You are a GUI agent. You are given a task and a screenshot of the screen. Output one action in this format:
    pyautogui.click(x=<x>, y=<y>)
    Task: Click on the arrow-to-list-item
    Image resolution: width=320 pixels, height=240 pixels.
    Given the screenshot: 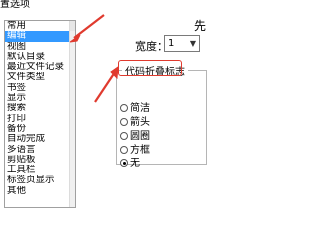 What is the action you would take?
    pyautogui.click(x=87, y=28)
    